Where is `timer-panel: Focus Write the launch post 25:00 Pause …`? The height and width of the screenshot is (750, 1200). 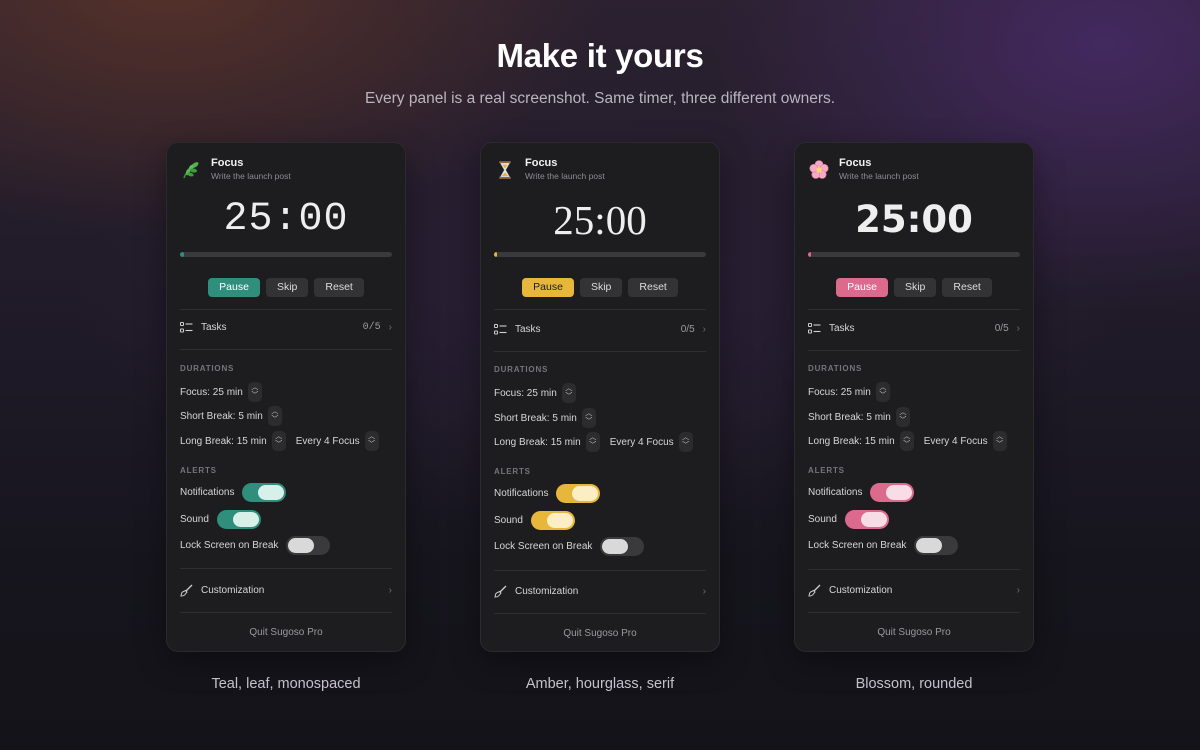
timer-panel: Focus Write the launch post 25:00 Pause … is located at coordinates (286, 397).